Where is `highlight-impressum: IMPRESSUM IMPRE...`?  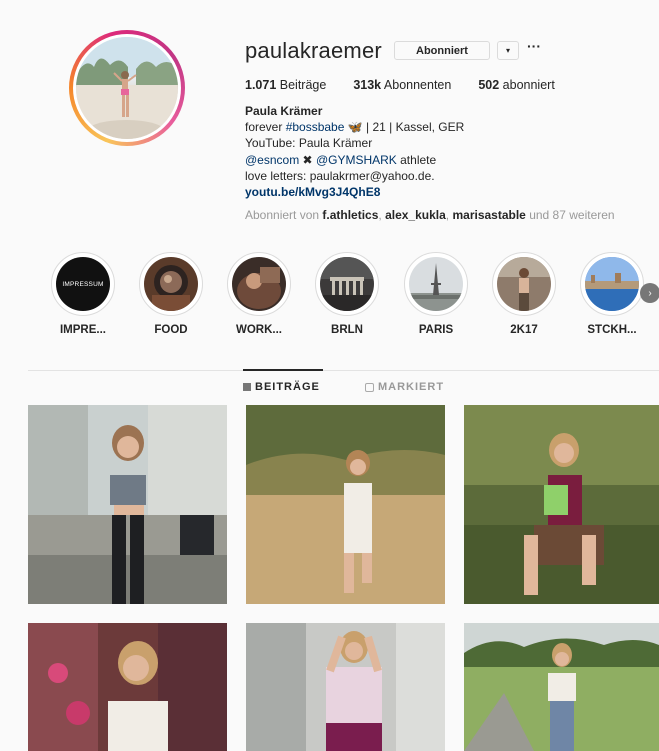
highlight-impressum: IMPRESSUM IMPRE... is located at coordinates (83, 294).